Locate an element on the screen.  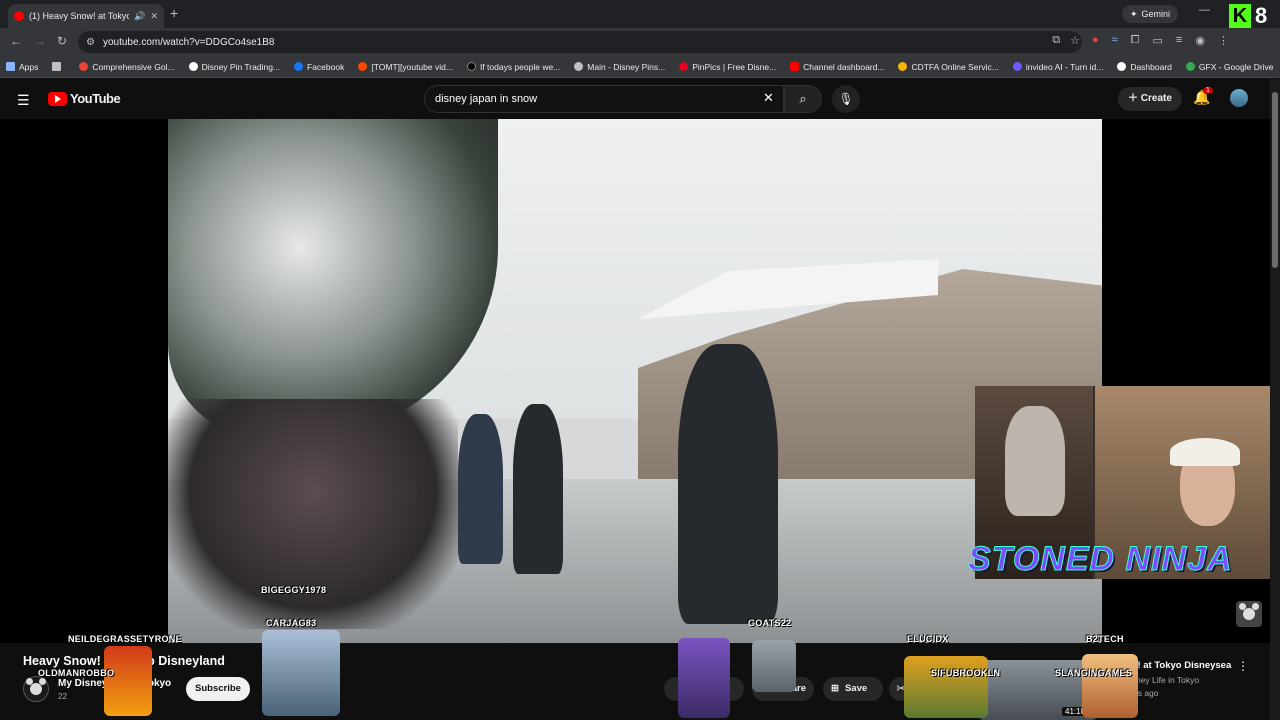
new-tab-button: + is located at coordinates (174, 13).